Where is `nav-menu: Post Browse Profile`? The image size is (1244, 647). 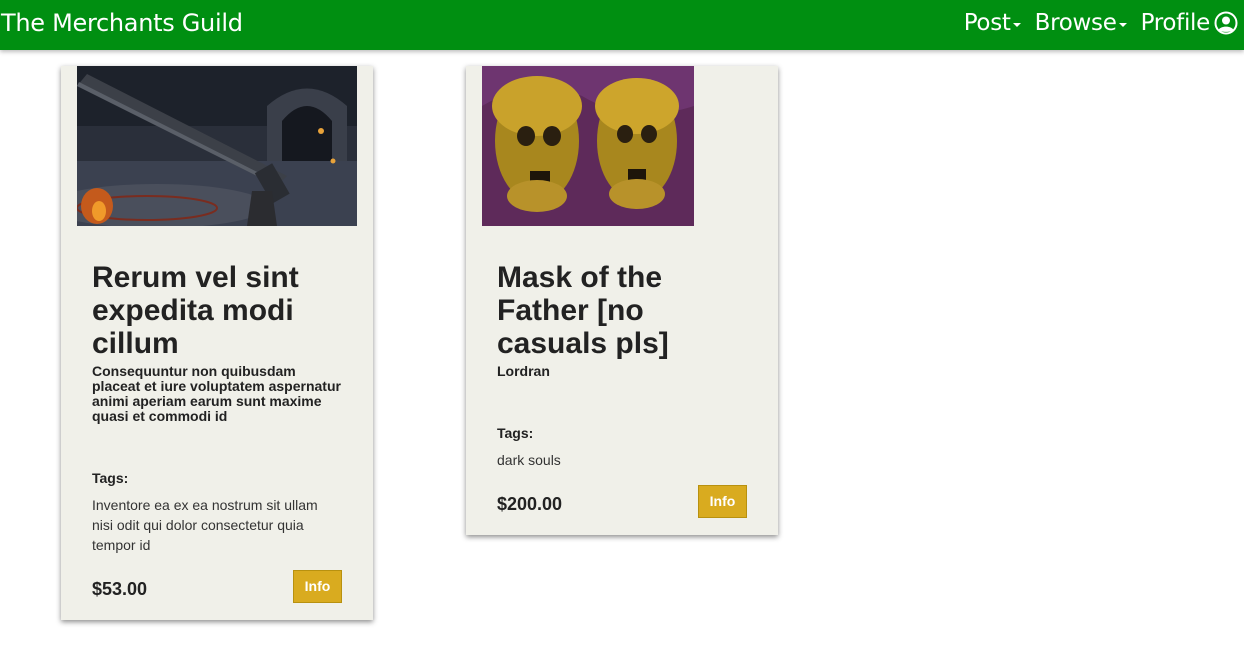
nav-menu: Post Browse Profile is located at coordinates (1094, 23).